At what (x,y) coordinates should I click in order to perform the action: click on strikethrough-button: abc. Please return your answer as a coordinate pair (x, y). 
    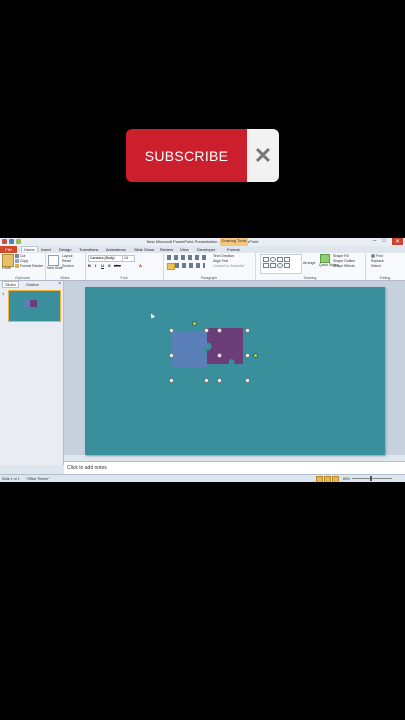
    Looking at the image, I should click on (117, 265).